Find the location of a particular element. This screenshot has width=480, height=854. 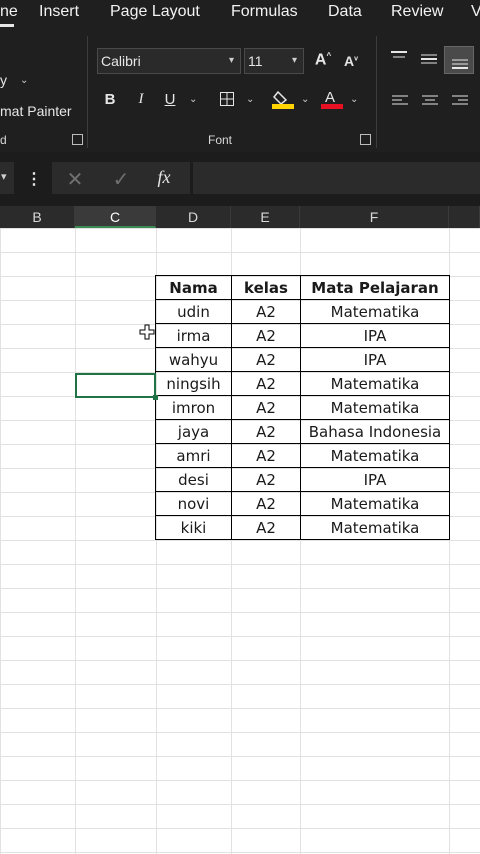

format-painter-button: mat Painter is located at coordinates (36, 111).